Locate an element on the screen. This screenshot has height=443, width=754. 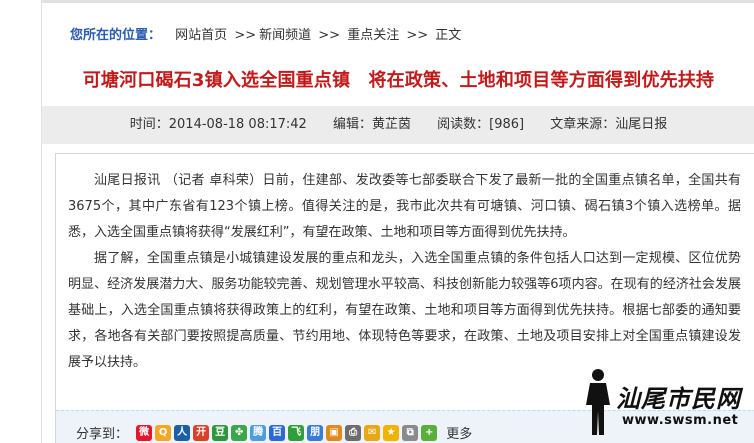
share-copy-icon: ⧉ is located at coordinates (410, 432).